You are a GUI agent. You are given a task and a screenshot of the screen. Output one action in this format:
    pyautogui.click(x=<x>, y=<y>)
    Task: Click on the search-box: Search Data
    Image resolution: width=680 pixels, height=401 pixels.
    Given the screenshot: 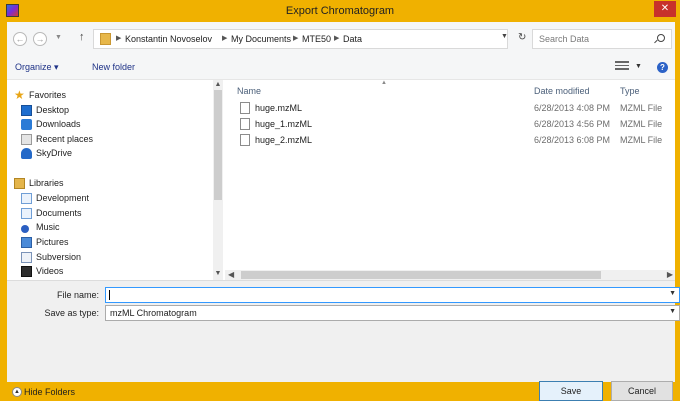 What is the action you would take?
    pyautogui.click(x=602, y=39)
    